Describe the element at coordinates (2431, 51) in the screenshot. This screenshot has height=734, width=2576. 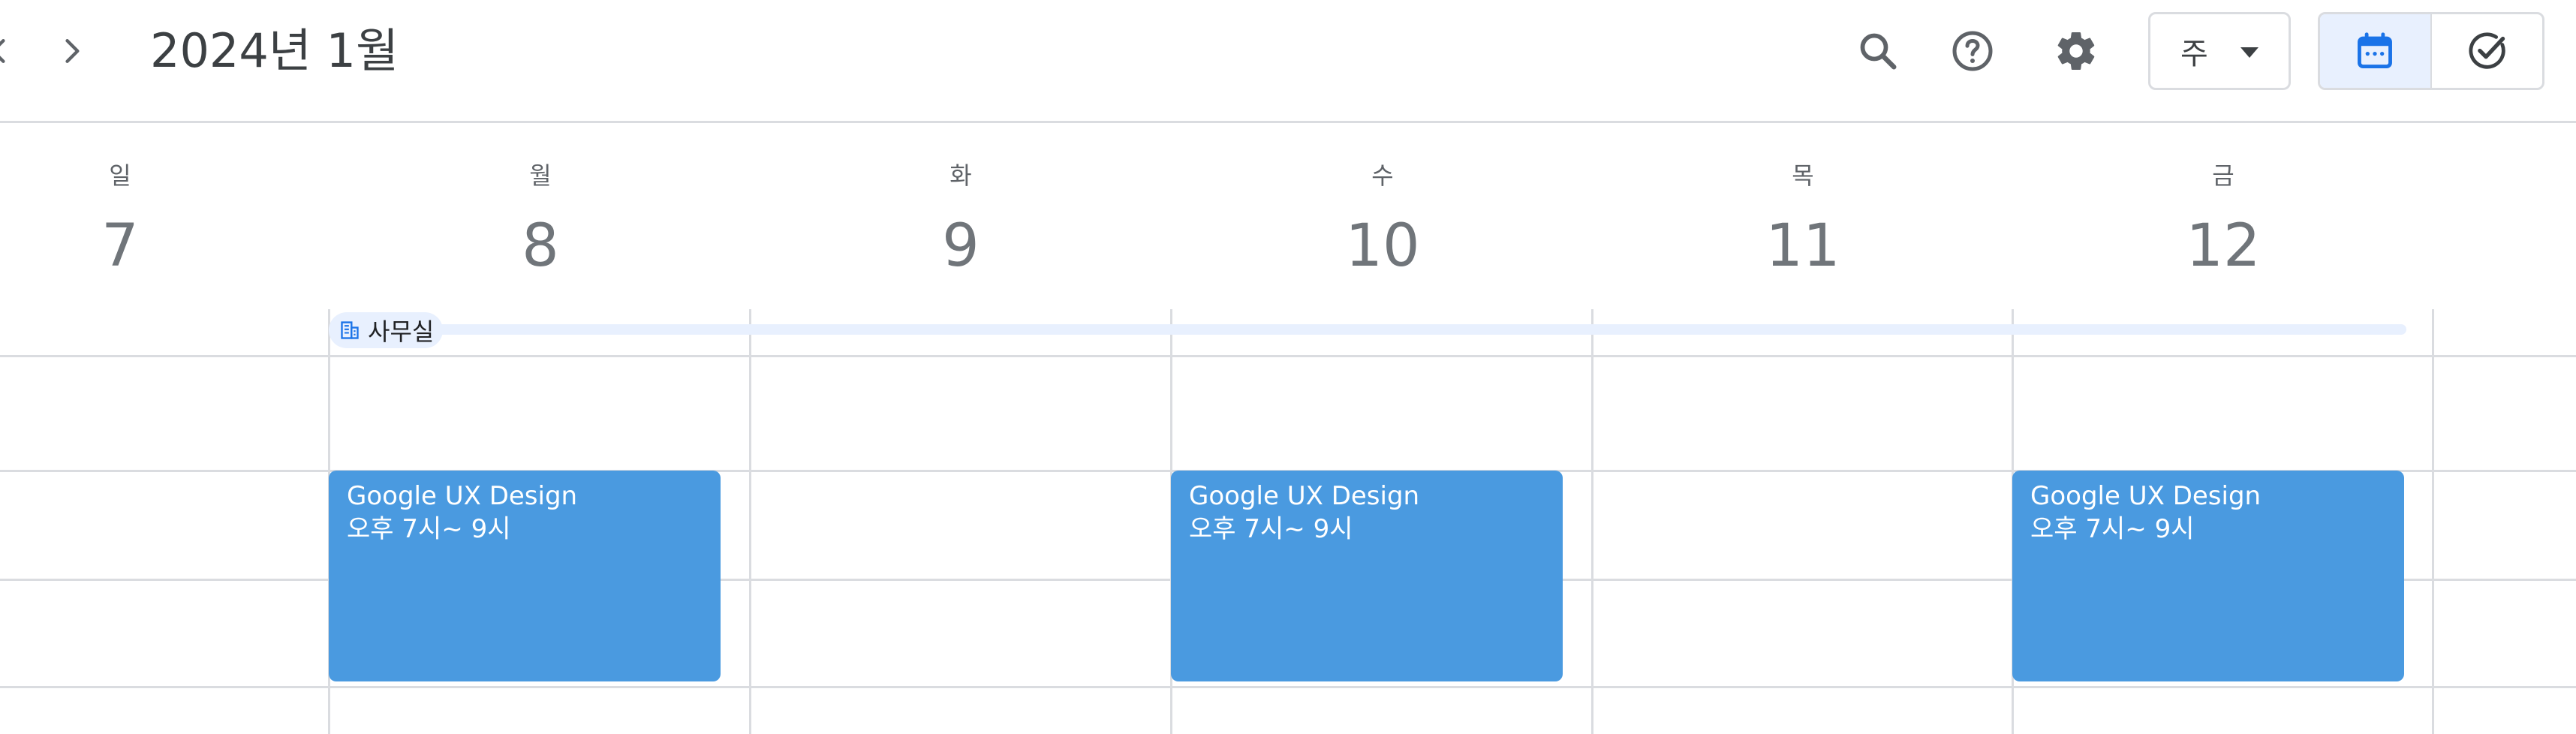
I see `calendar-tasks-toggle` at that location.